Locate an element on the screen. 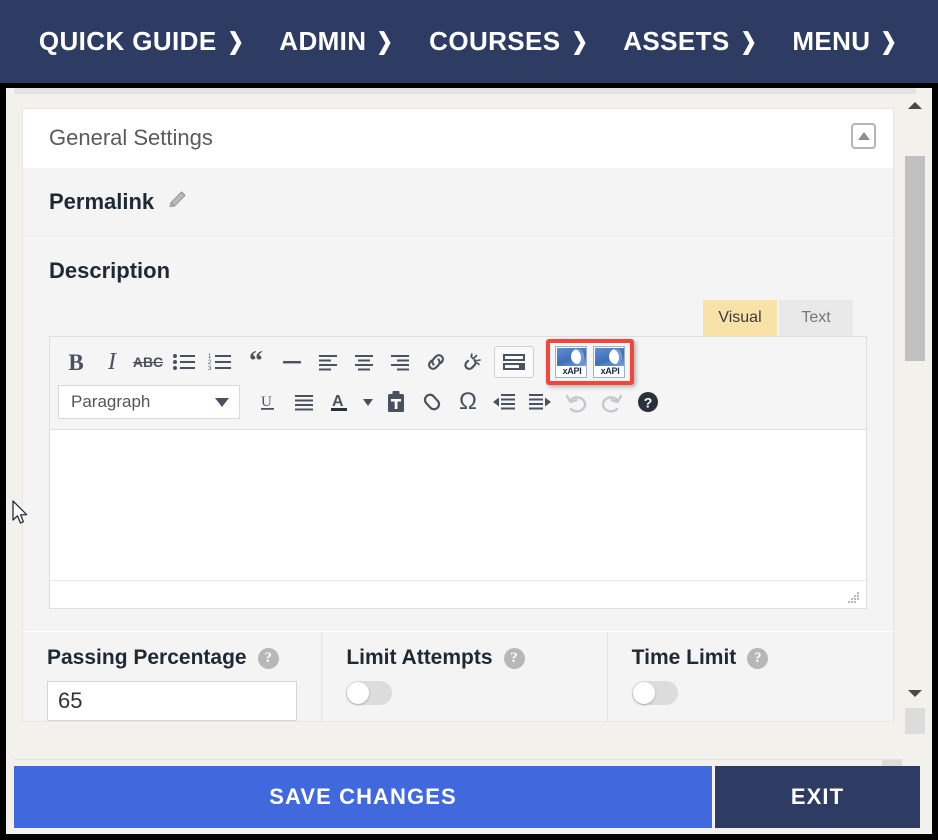 The image size is (938, 840). setting-header: Time Limit ? is located at coordinates (762, 658).